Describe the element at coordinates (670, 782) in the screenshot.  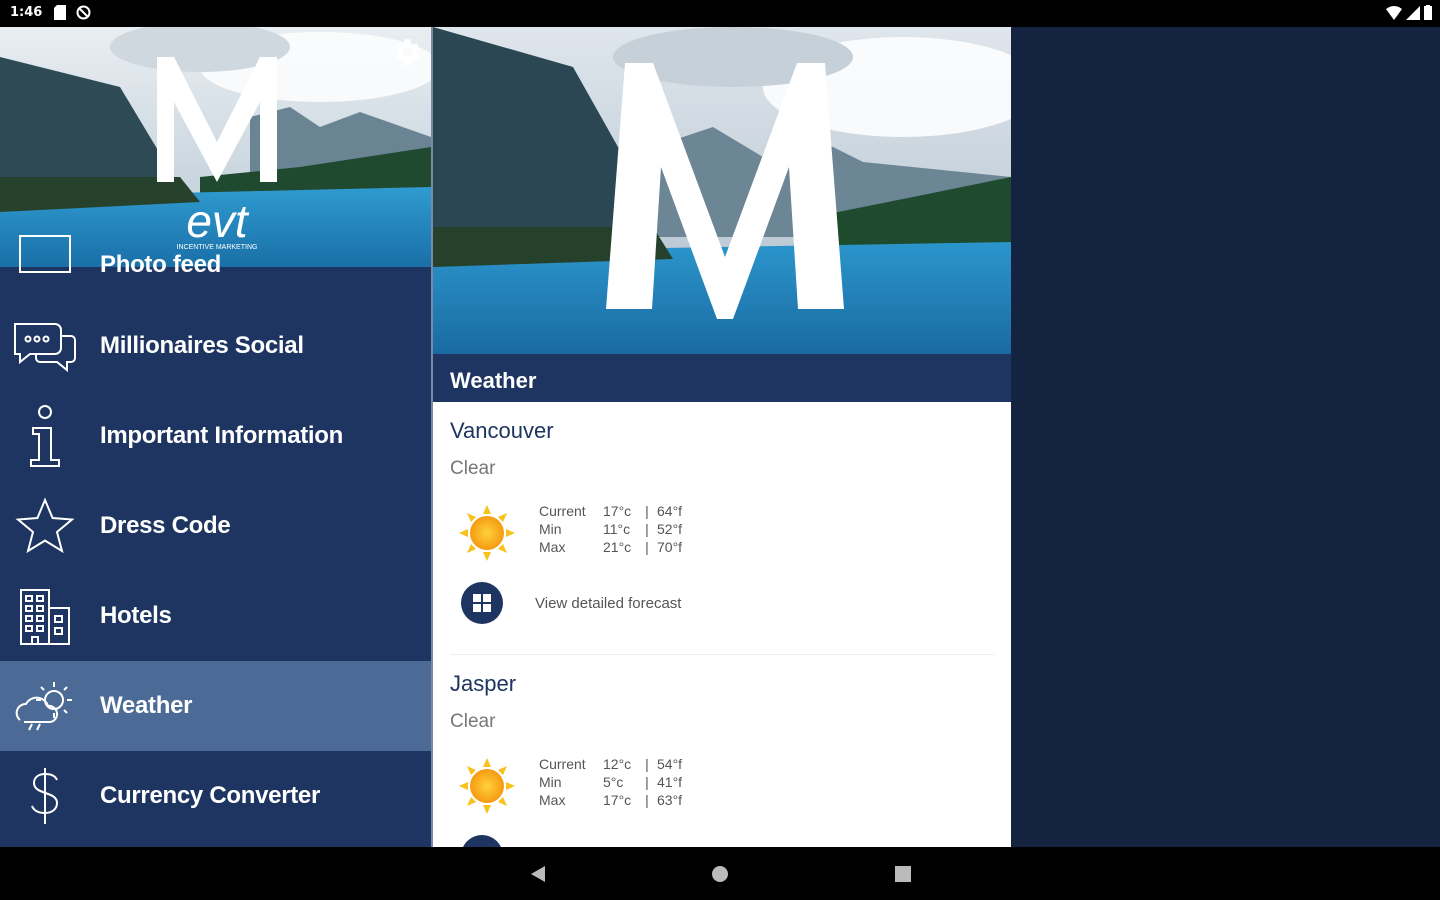
I see `temp-f: 41°f` at that location.